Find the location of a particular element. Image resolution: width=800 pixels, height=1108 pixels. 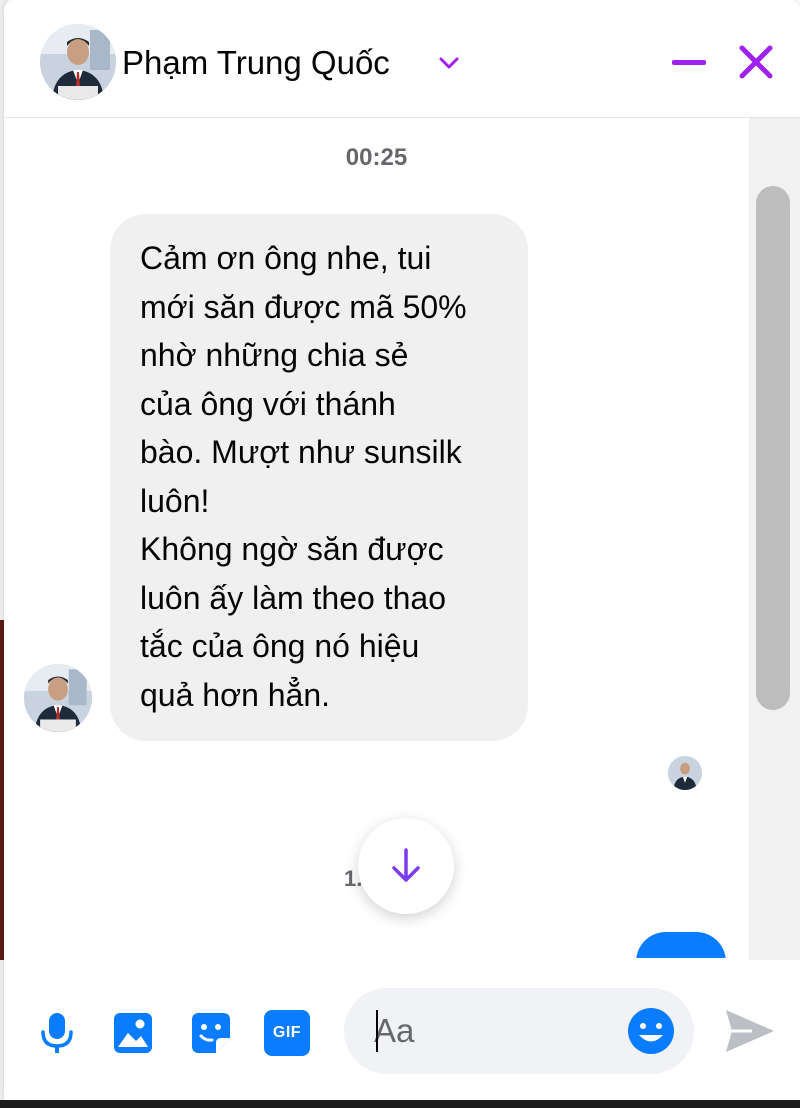

image-icon is located at coordinates (133, 1033).